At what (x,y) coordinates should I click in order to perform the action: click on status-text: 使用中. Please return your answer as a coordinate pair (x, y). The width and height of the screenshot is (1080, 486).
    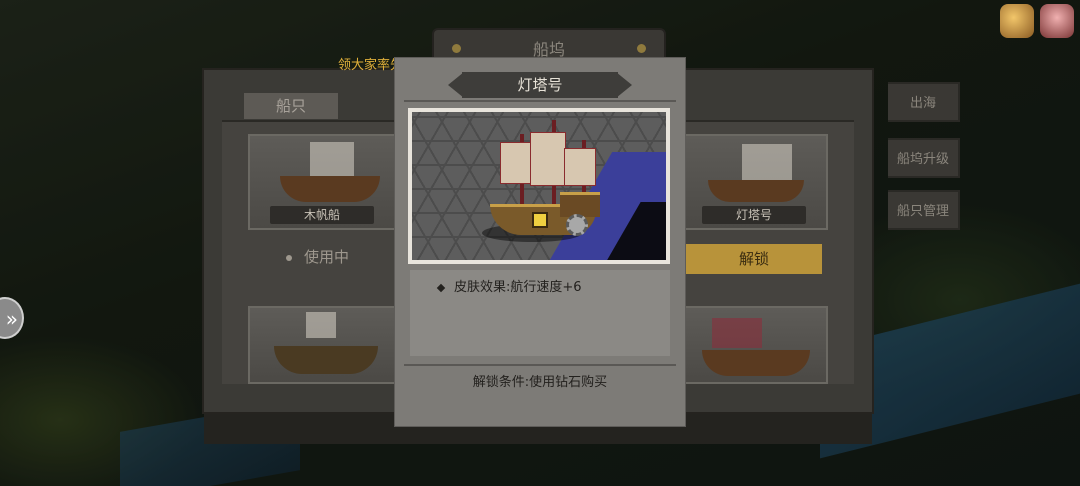
    Looking at the image, I should click on (327, 257).